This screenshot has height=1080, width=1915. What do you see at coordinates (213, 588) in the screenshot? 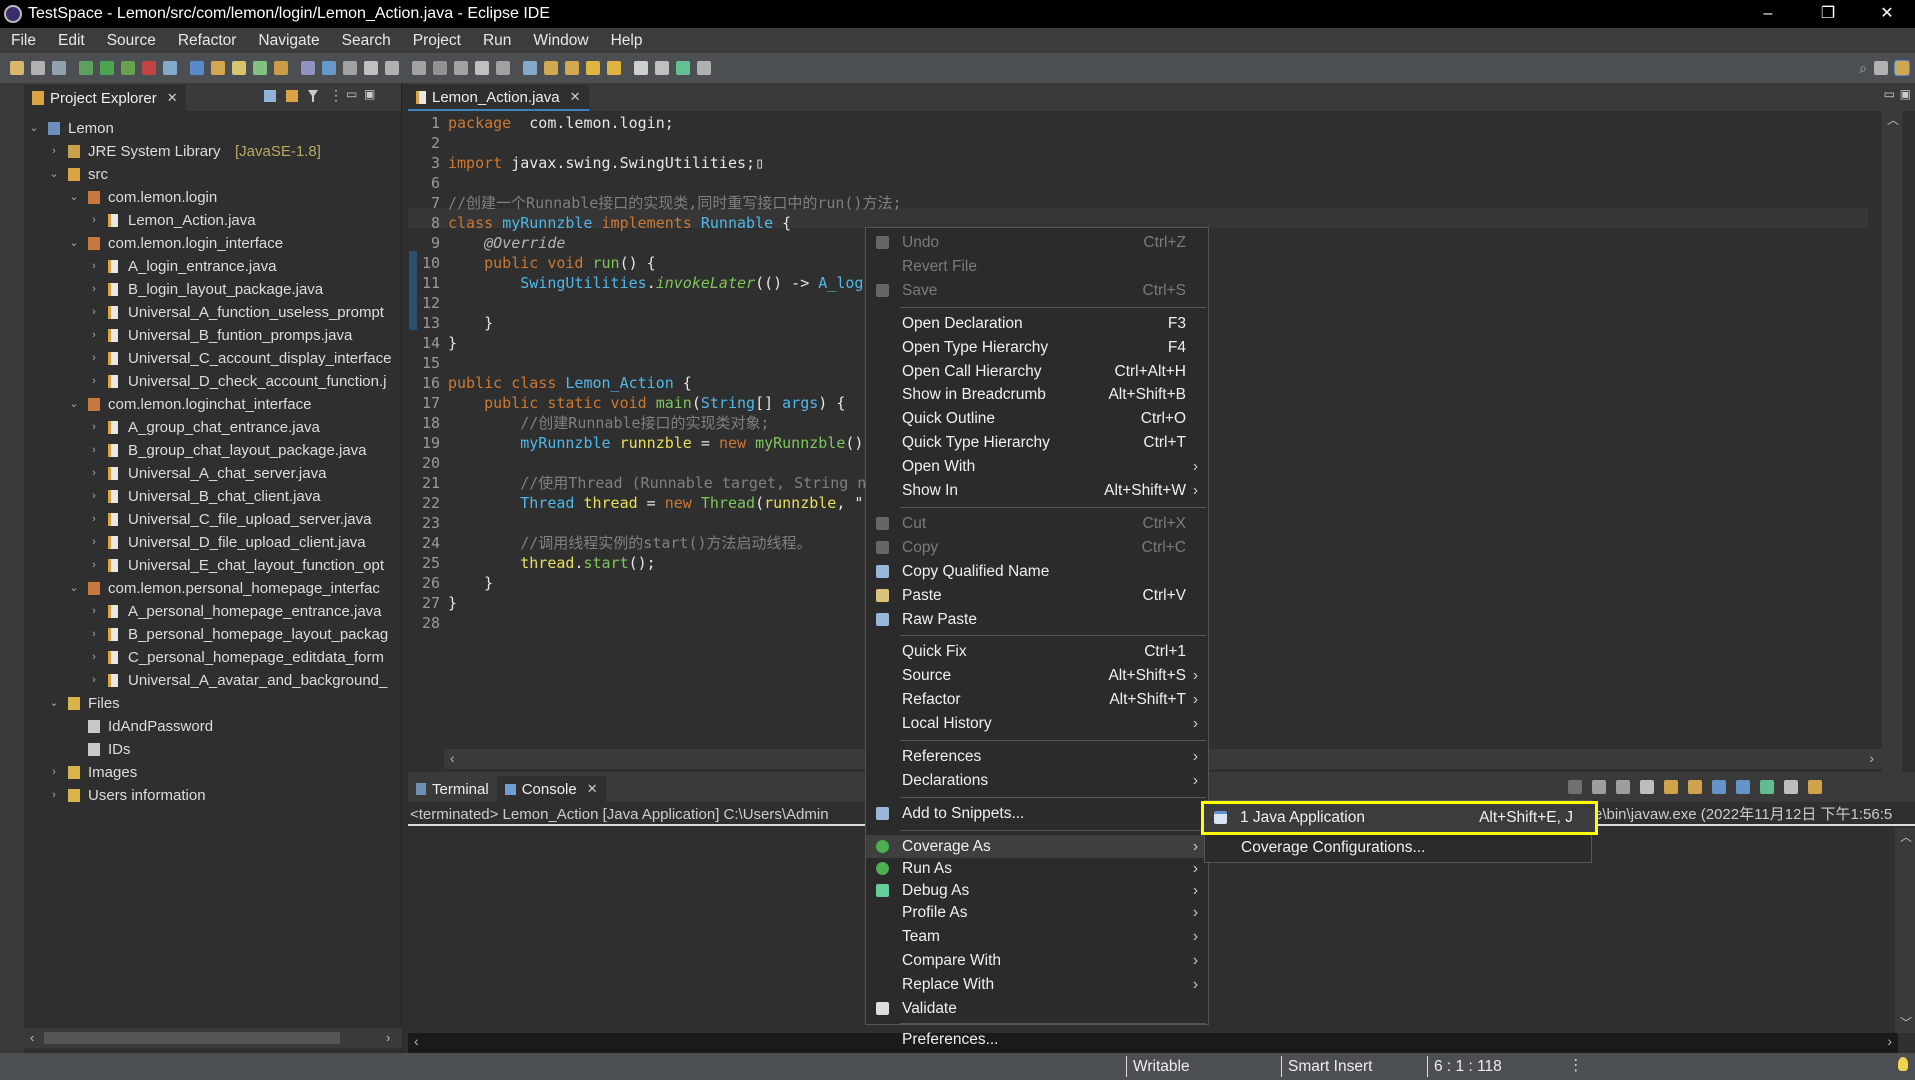
I see `tree-item: ⌄ com.lemon.personal_homepage_interfac` at bounding box center [213, 588].